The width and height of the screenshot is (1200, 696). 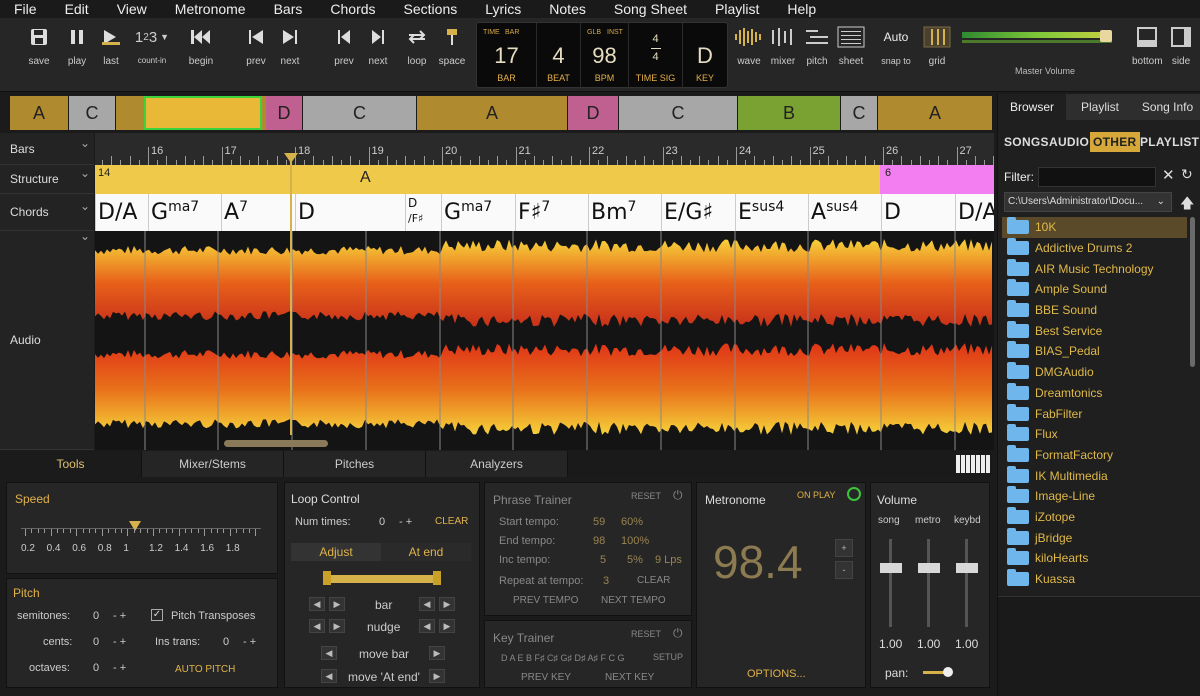 What do you see at coordinates (891, 568) in the screenshot?
I see `song-volume-thumb` at bounding box center [891, 568].